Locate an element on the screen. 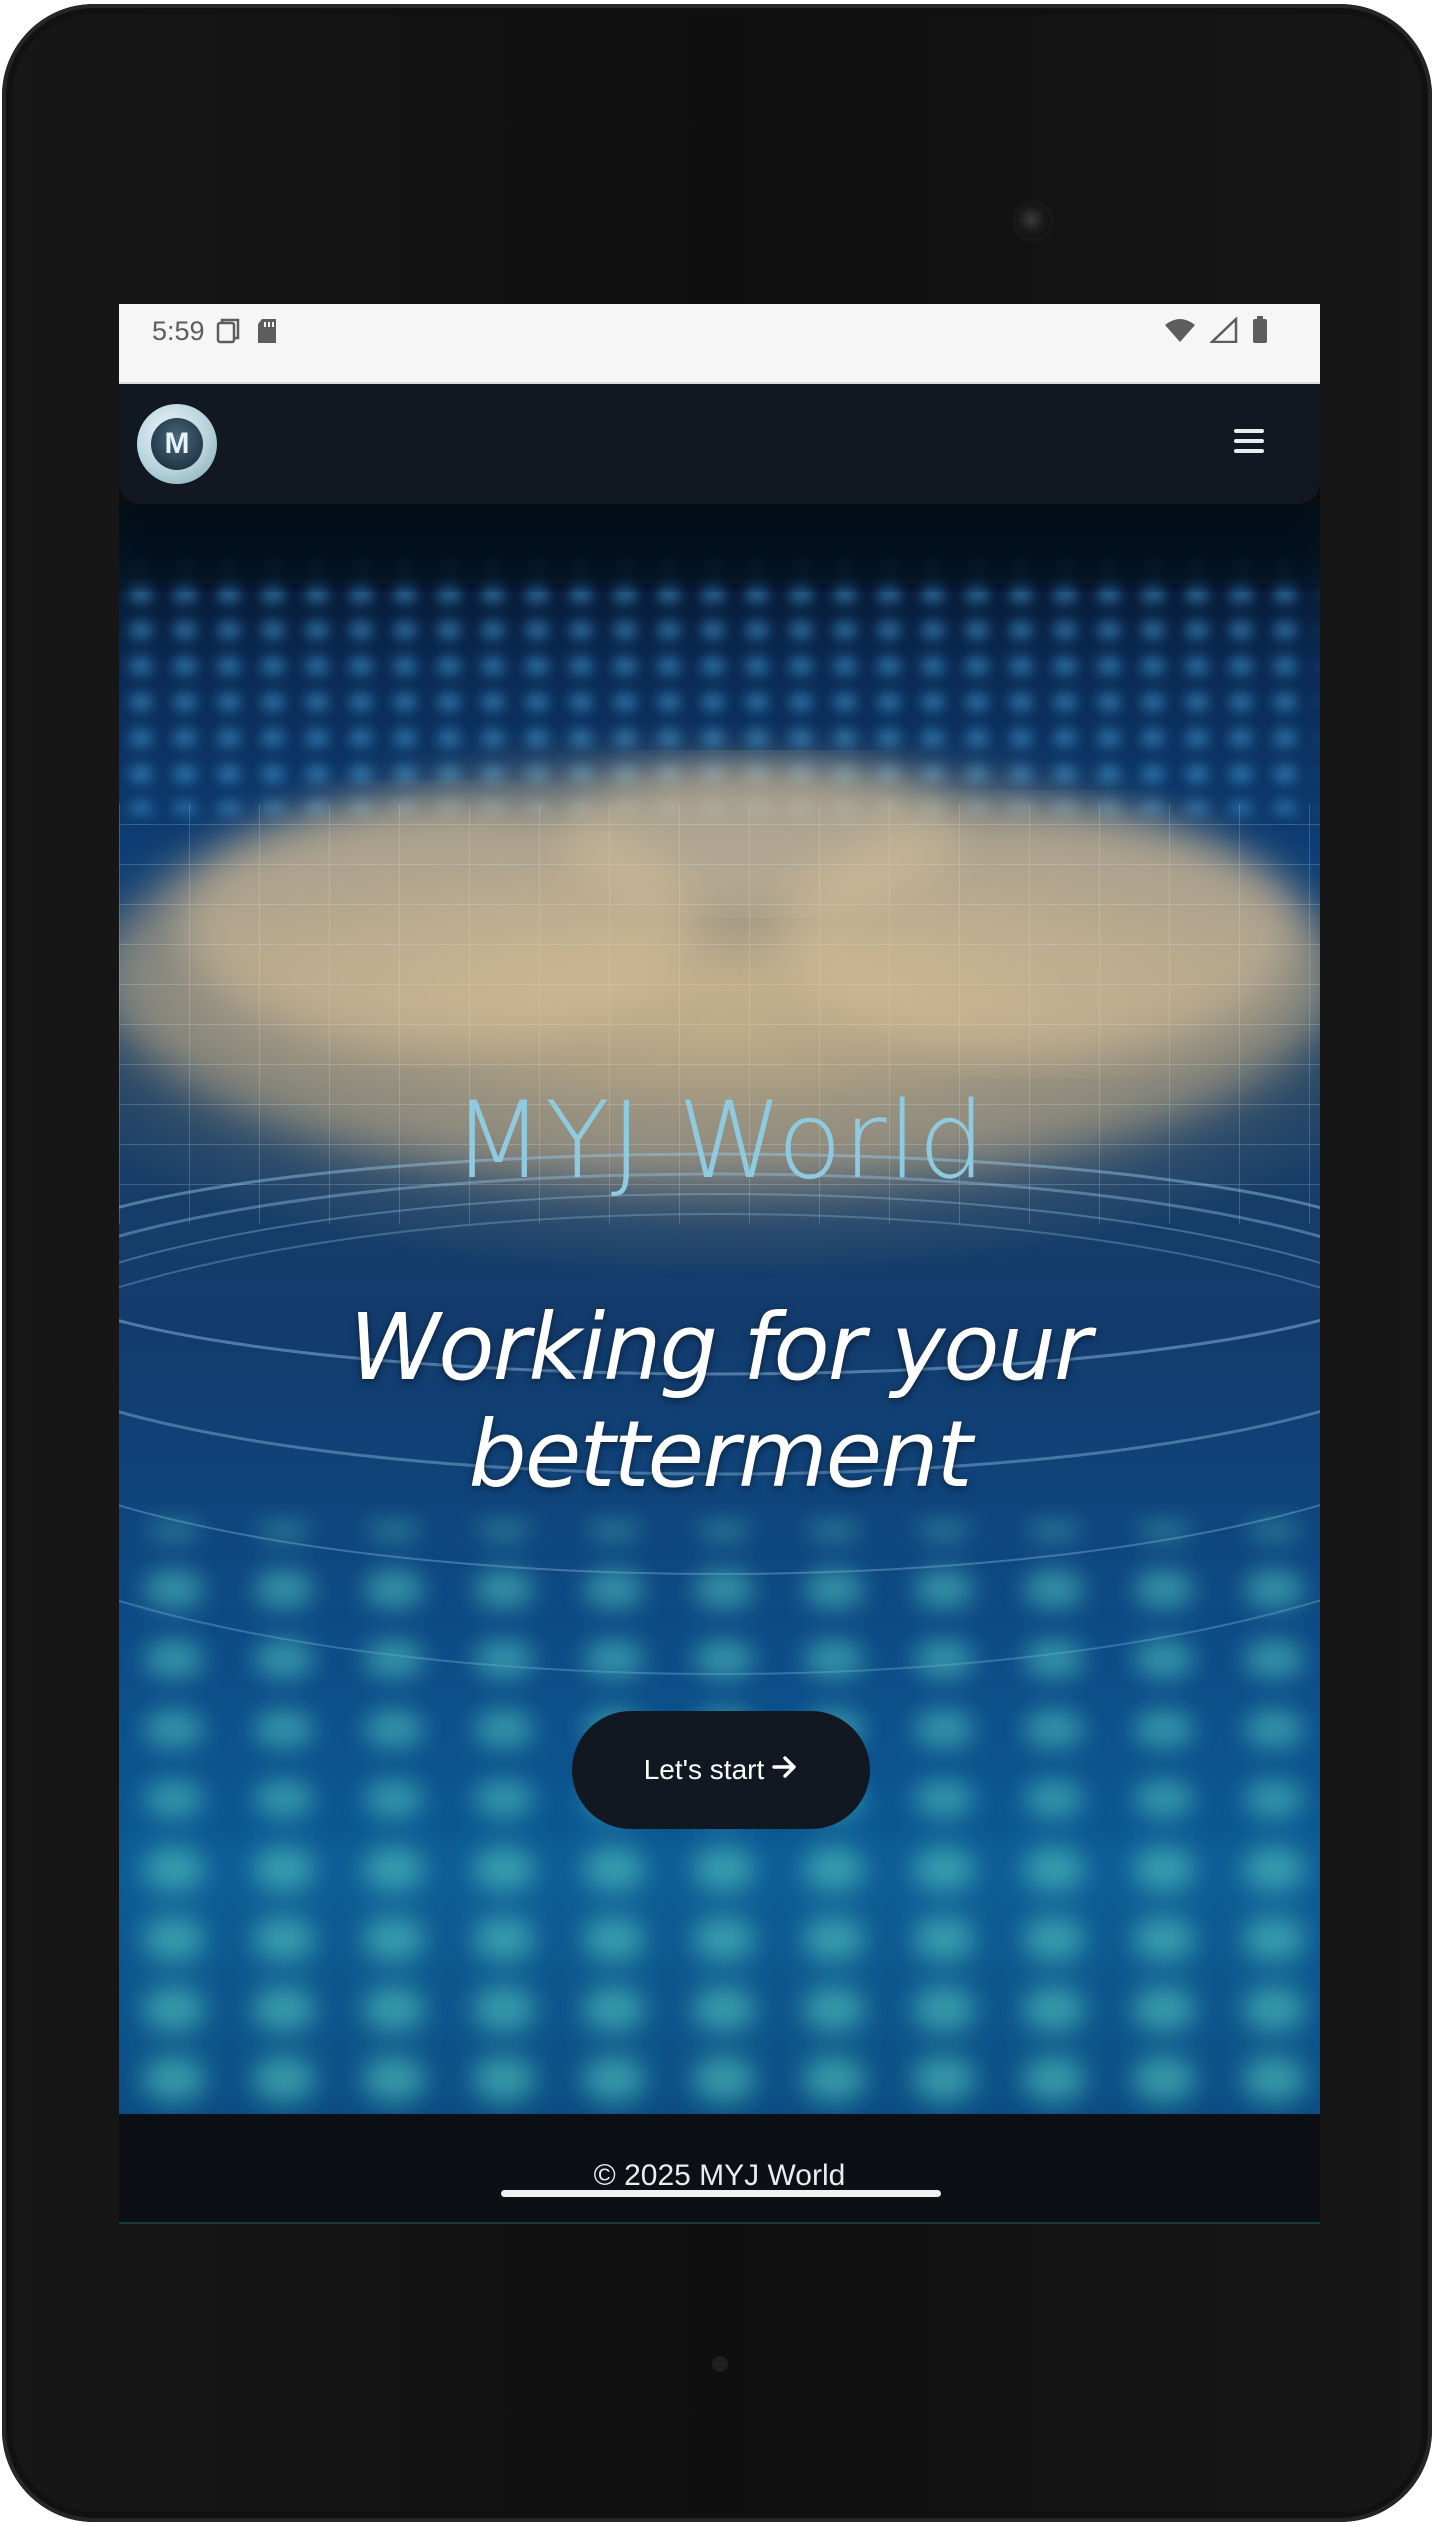 The image size is (1437, 2527). footer: © 2025 MYJ World is located at coordinates (719, 2169).